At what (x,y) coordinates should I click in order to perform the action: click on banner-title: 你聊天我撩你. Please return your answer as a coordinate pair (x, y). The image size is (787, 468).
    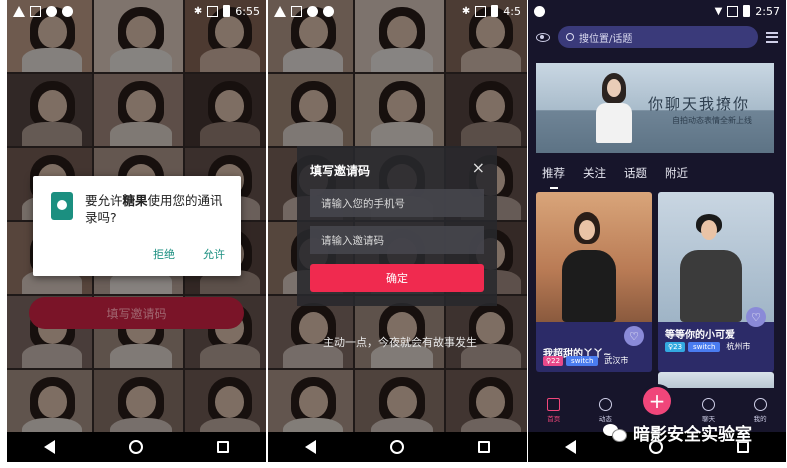
    Looking at the image, I should click on (698, 104).